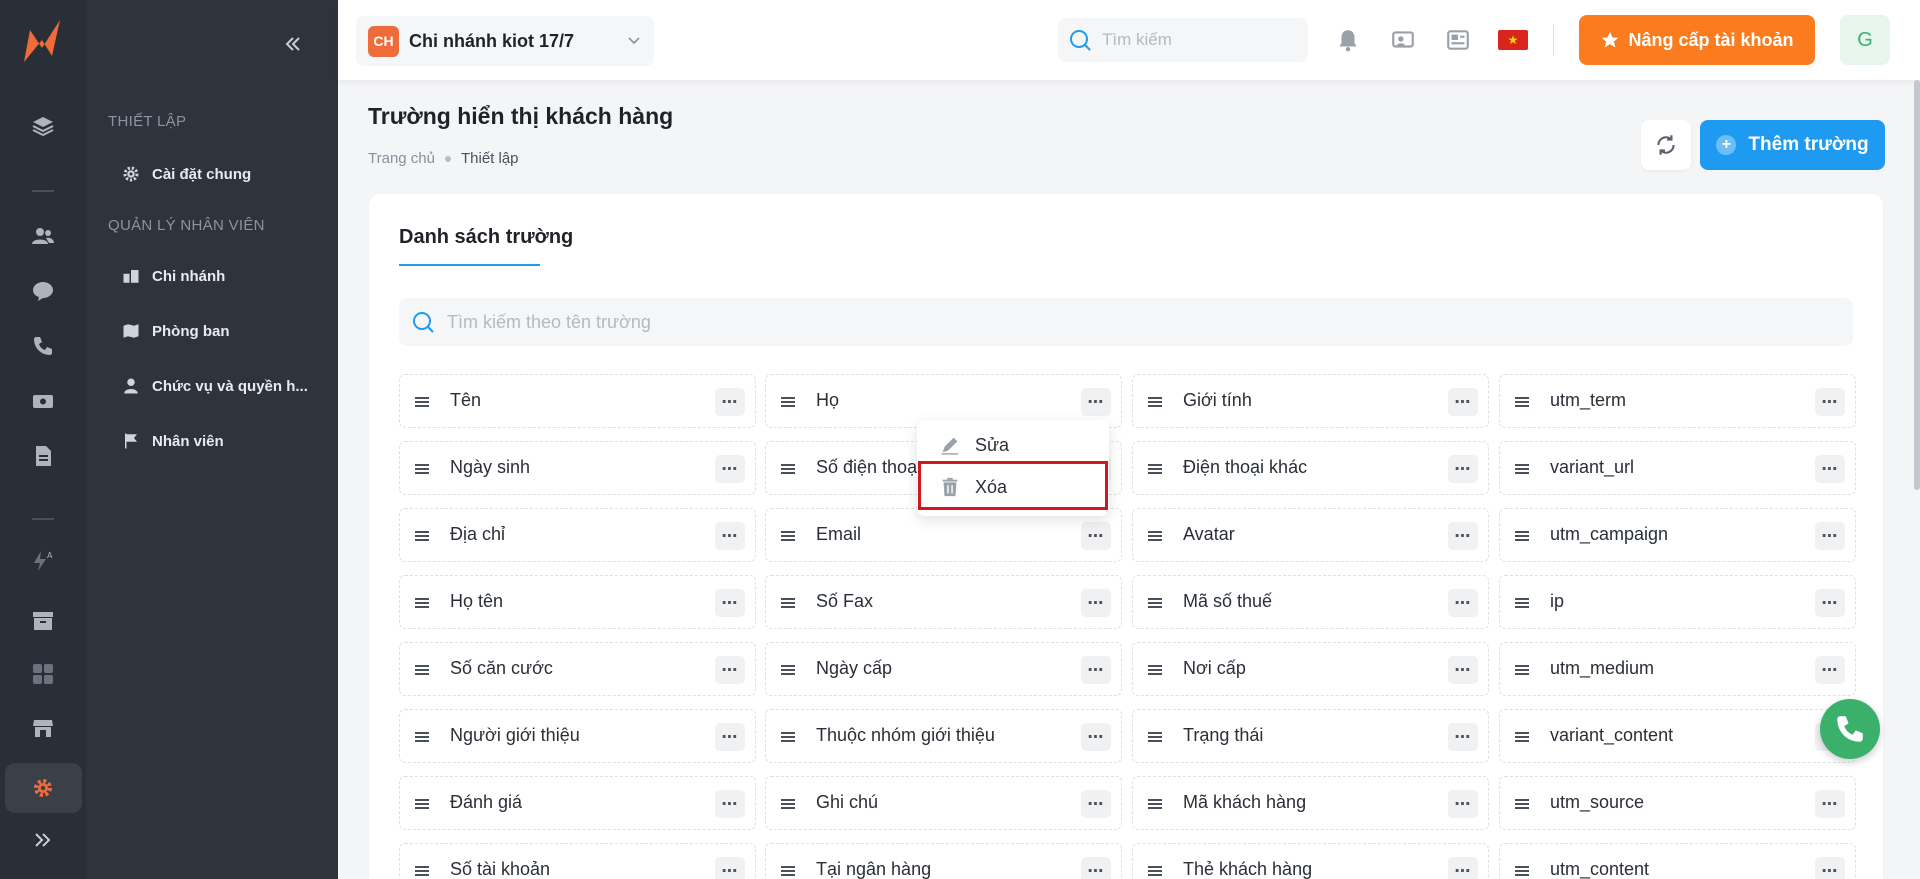 This screenshot has width=1920, height=879. What do you see at coordinates (577, 468) in the screenshot?
I see `field-item: Ngày sinh ⋯` at bounding box center [577, 468].